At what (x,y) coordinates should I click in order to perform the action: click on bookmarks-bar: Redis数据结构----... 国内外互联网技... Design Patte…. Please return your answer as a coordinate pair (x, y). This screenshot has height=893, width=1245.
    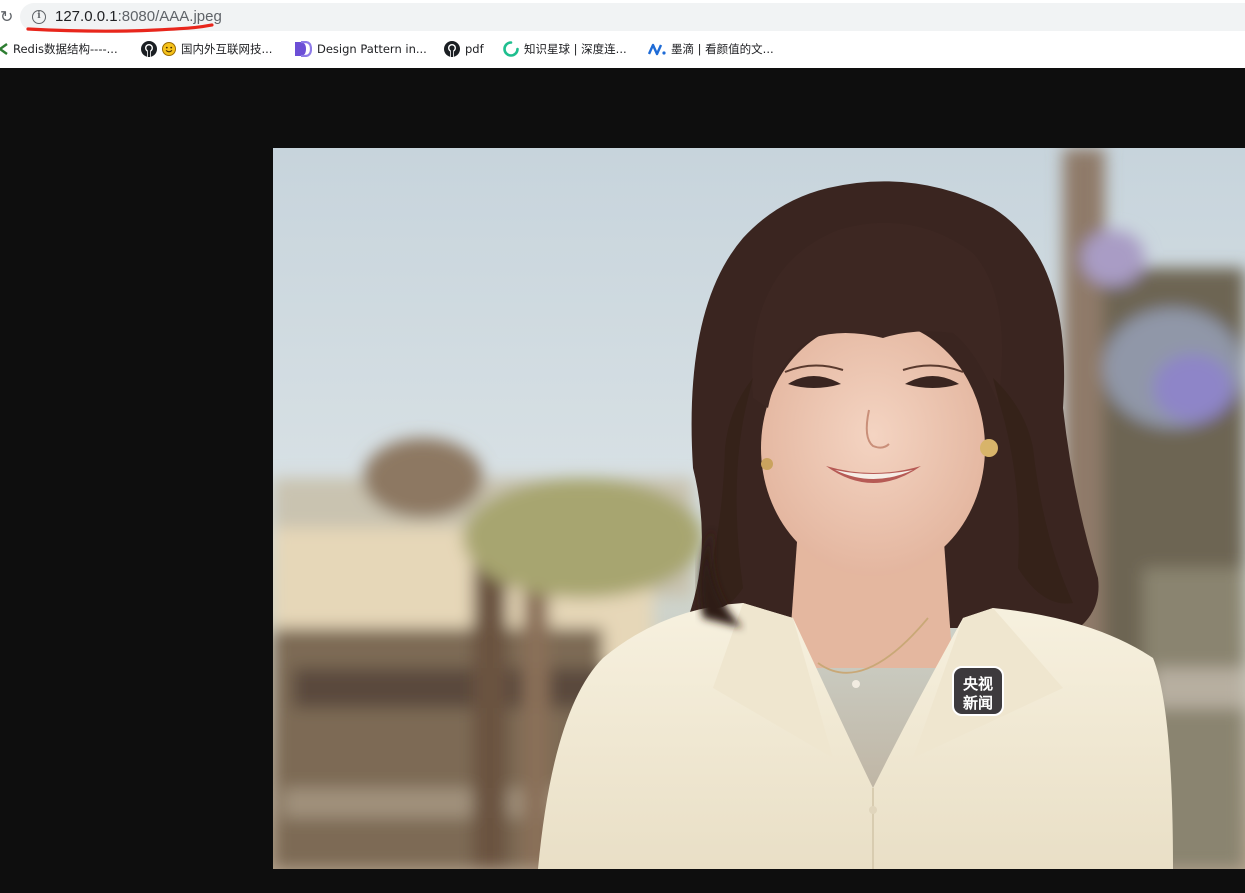
    Looking at the image, I should click on (622, 49).